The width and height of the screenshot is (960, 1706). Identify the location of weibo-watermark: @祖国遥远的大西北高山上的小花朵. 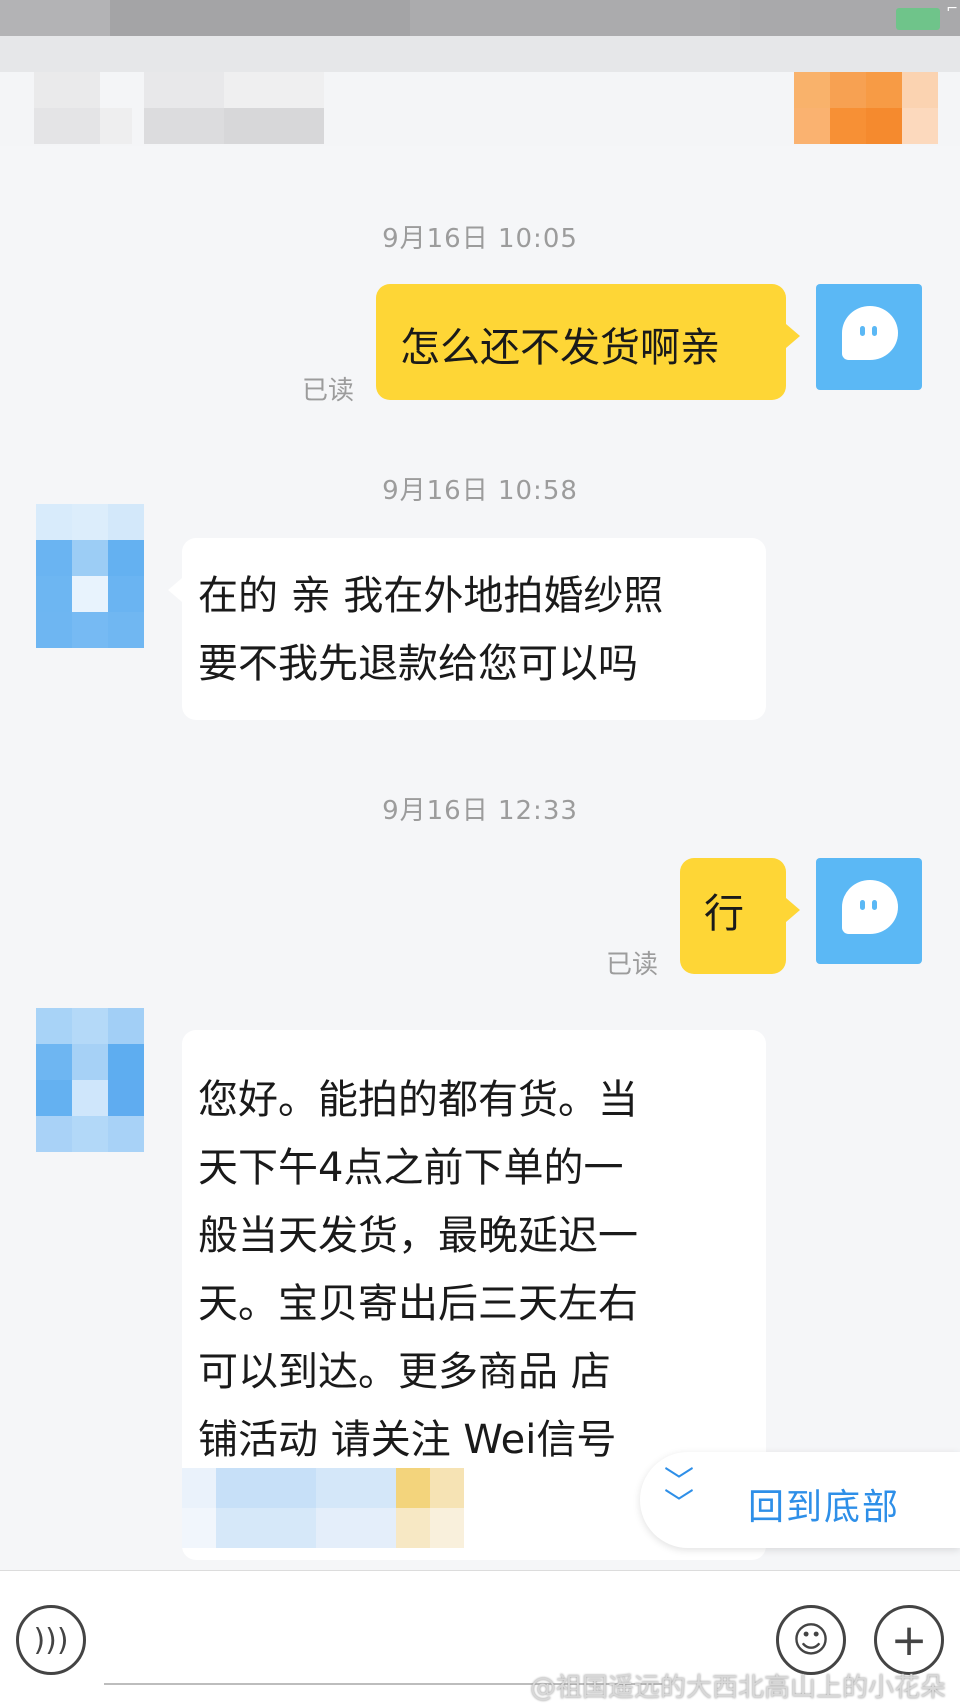
(737, 1688).